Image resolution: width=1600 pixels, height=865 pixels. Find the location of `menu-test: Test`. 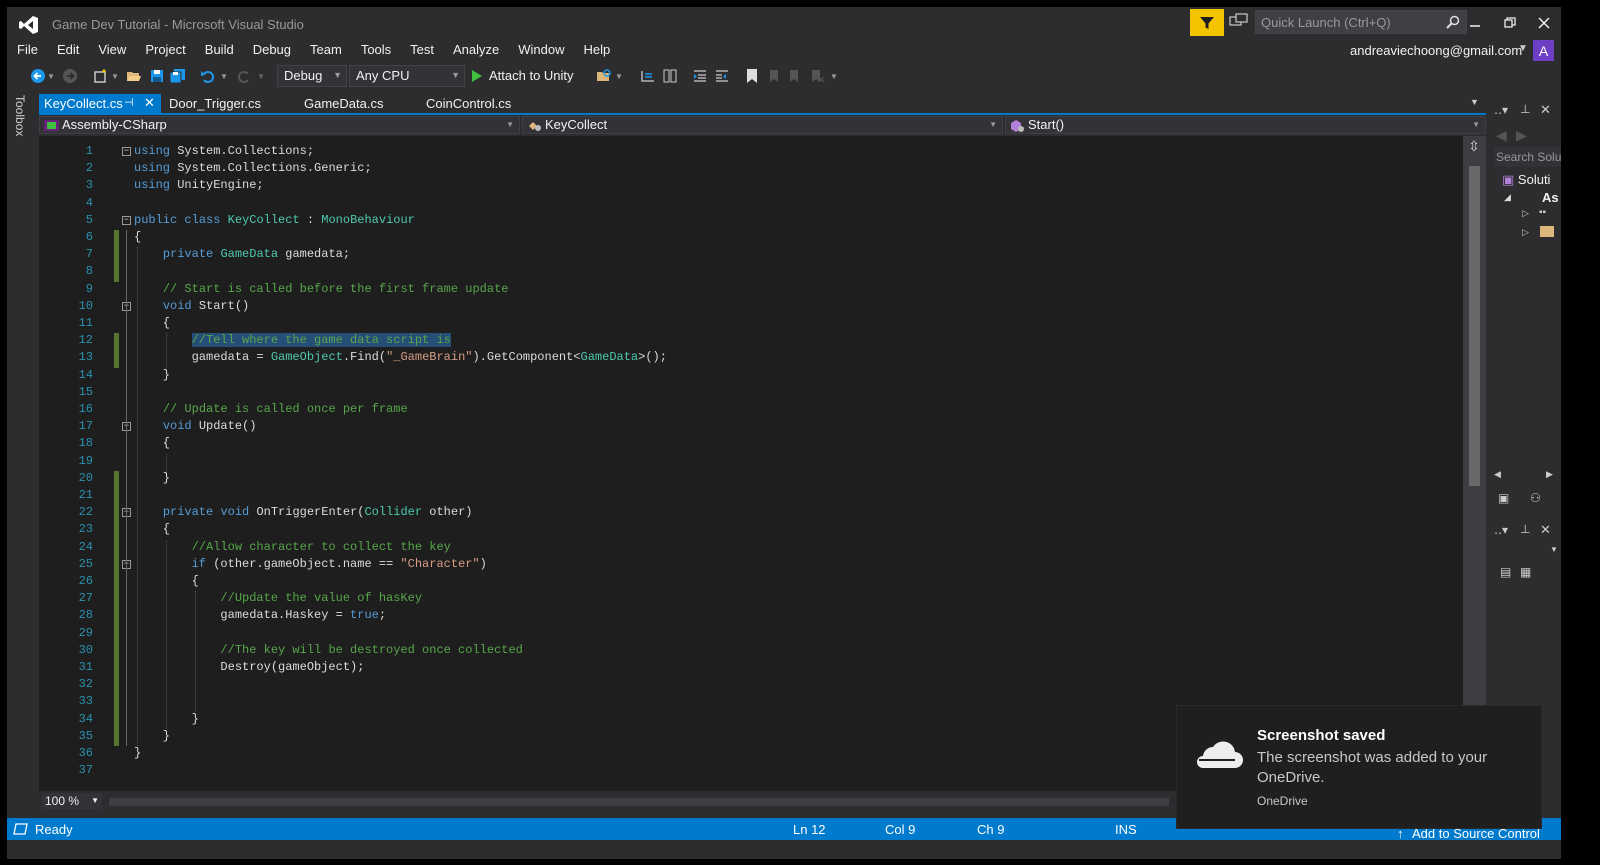

menu-test: Test is located at coordinates (421, 50).